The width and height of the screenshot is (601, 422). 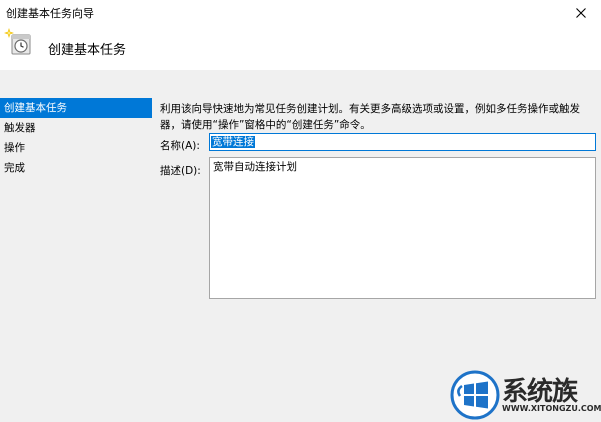 What do you see at coordinates (255, 167) in the screenshot?
I see `description-field-value: 宽带自动连接计划` at bounding box center [255, 167].